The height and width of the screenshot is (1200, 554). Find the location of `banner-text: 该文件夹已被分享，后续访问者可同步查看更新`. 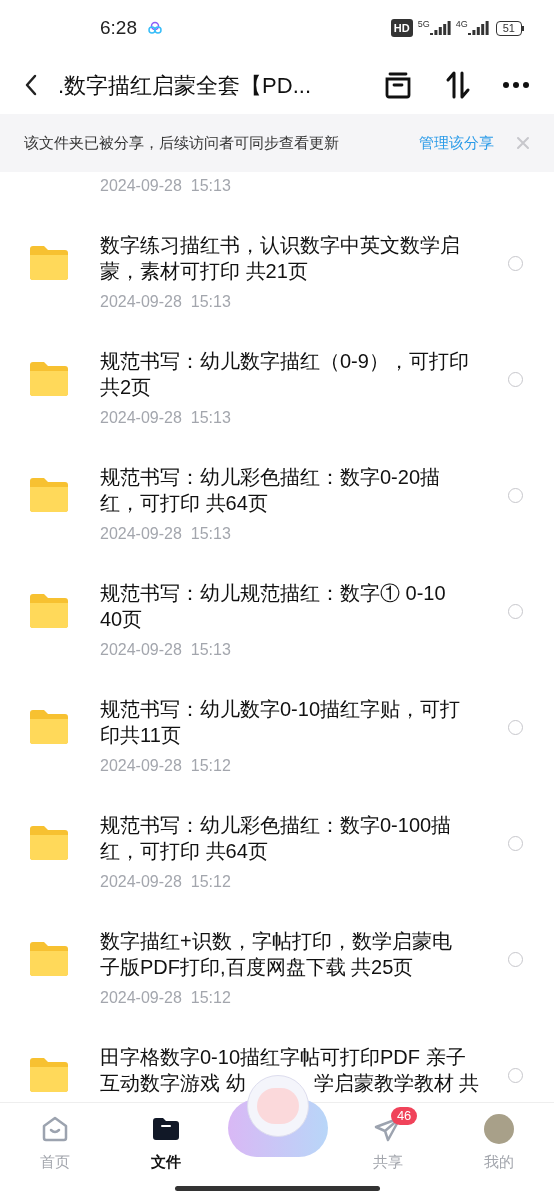

banner-text: 该文件夹已被分享，后续访问者可同步查看更新 is located at coordinates (181, 142).